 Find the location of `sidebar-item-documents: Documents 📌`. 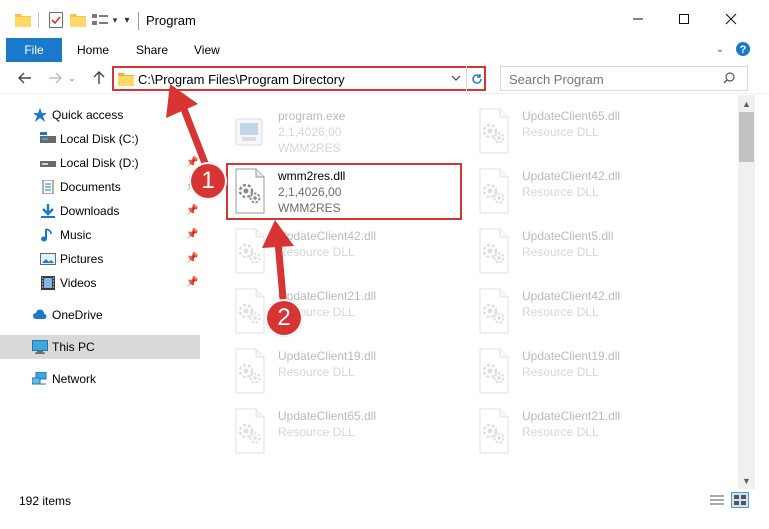

sidebar-item-documents: Documents 📌 is located at coordinates (100, 187).